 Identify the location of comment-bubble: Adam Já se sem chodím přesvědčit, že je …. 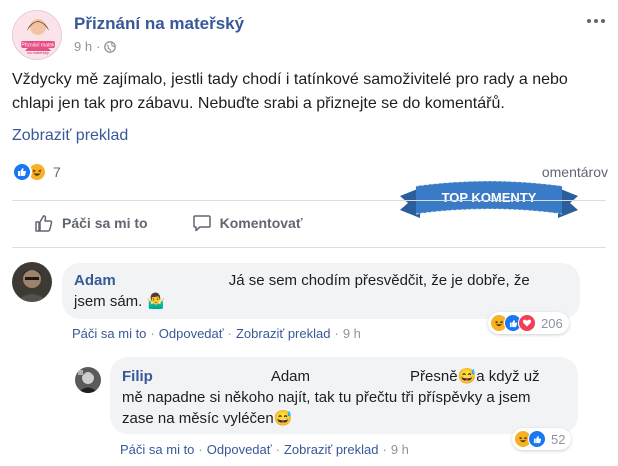
(321, 291).